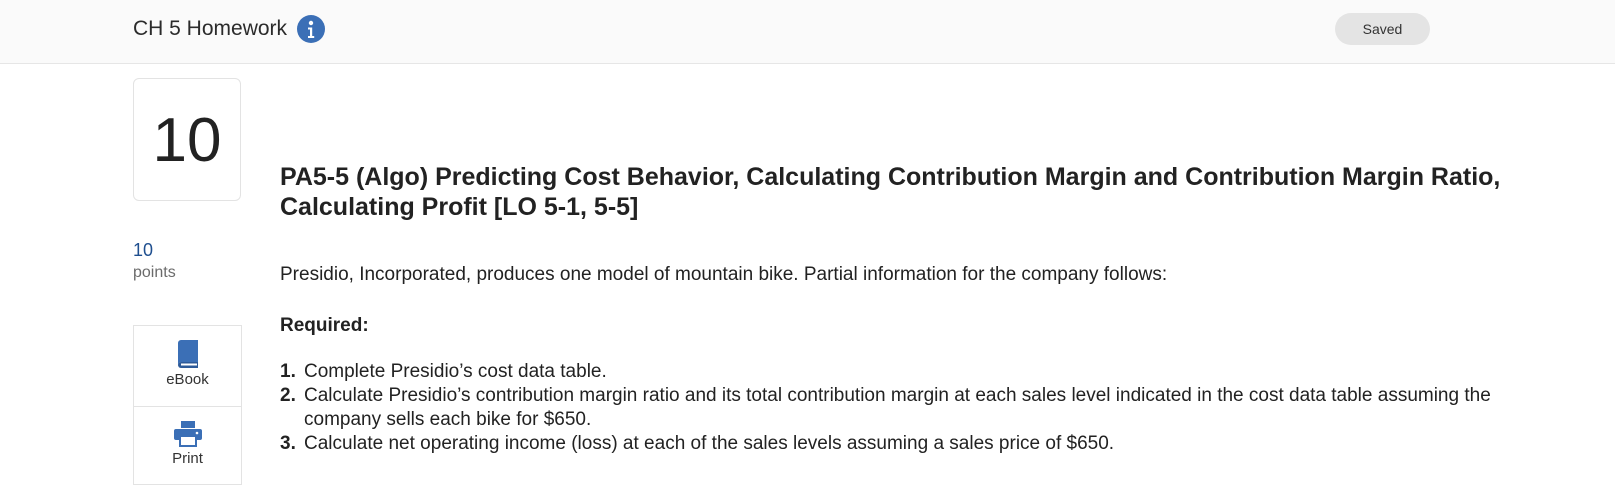  What do you see at coordinates (143, 250) in the screenshot?
I see `points-value: 10` at bounding box center [143, 250].